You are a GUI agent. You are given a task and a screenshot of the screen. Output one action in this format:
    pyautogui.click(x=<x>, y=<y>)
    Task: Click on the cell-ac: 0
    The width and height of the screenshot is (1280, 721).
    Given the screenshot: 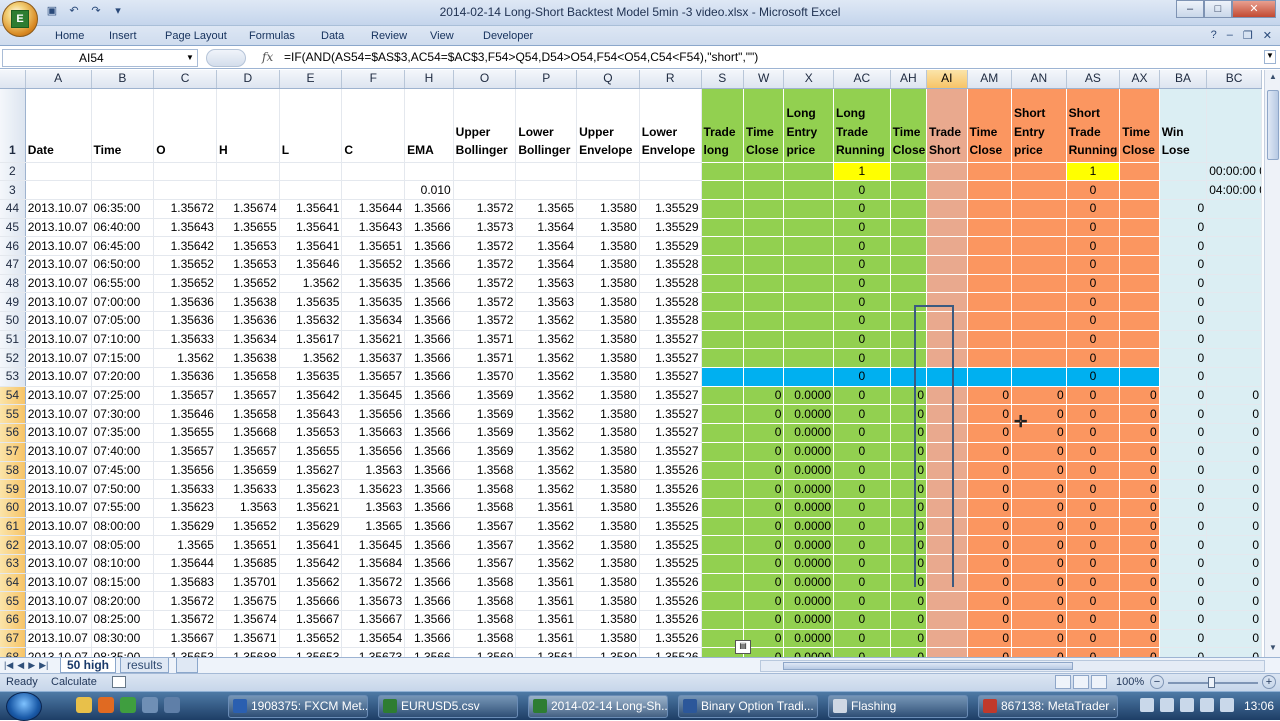 What is the action you would take?
    pyautogui.click(x=862, y=489)
    